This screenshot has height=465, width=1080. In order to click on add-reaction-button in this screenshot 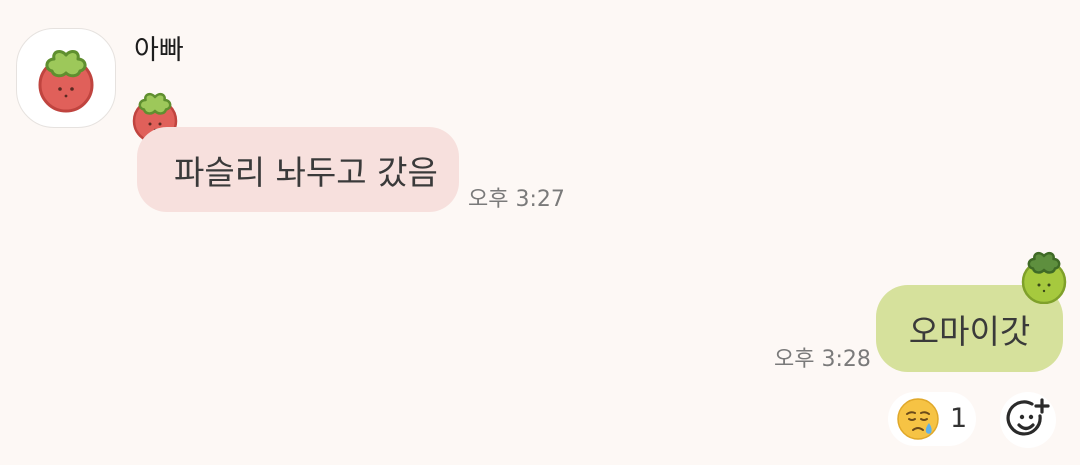, I will do `click(1028, 420)`.